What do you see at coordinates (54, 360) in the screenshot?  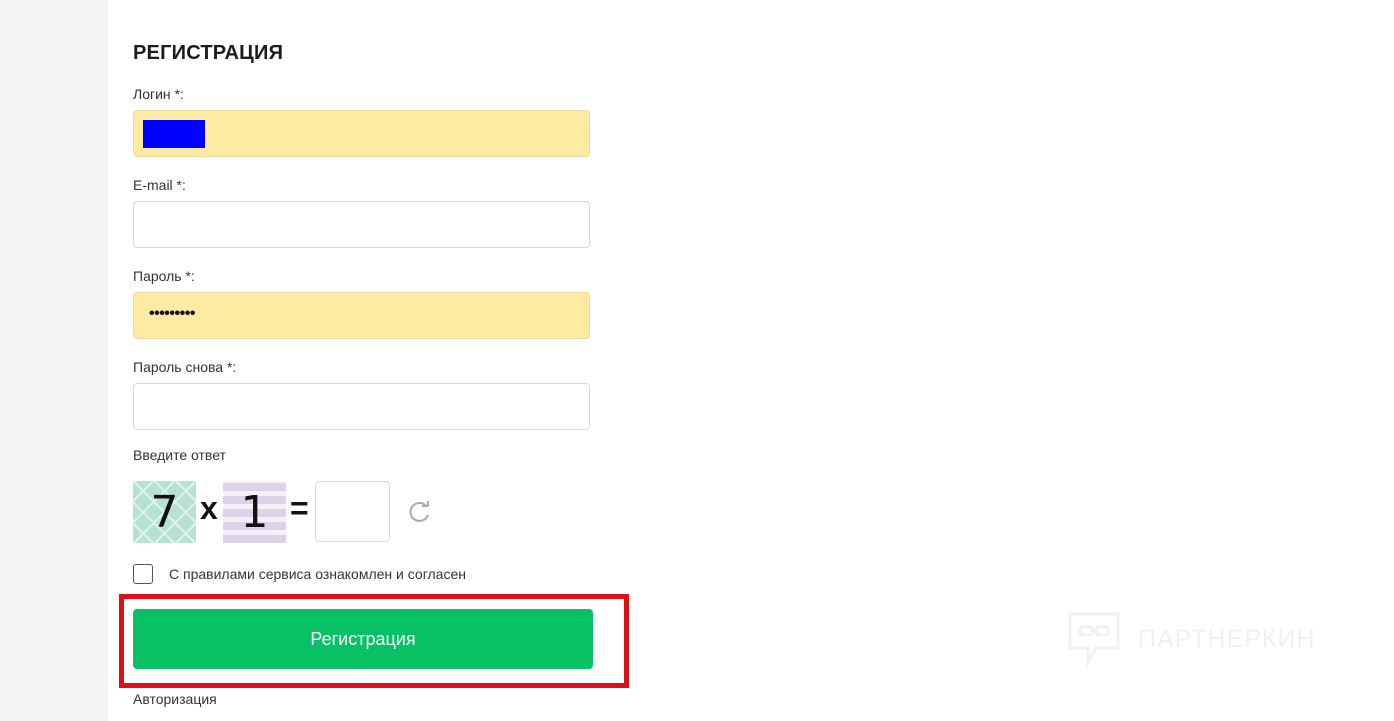 I see `left-sidebar-strip` at bounding box center [54, 360].